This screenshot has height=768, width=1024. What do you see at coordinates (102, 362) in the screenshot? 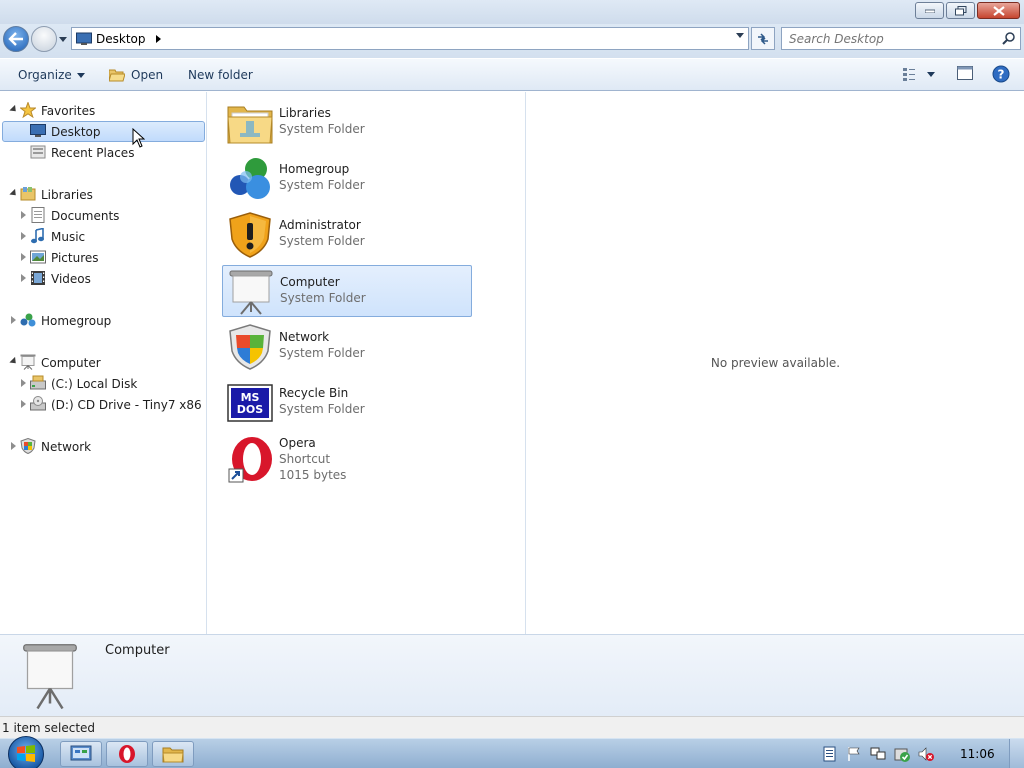
I see `nav-computer: Computer` at bounding box center [102, 362].